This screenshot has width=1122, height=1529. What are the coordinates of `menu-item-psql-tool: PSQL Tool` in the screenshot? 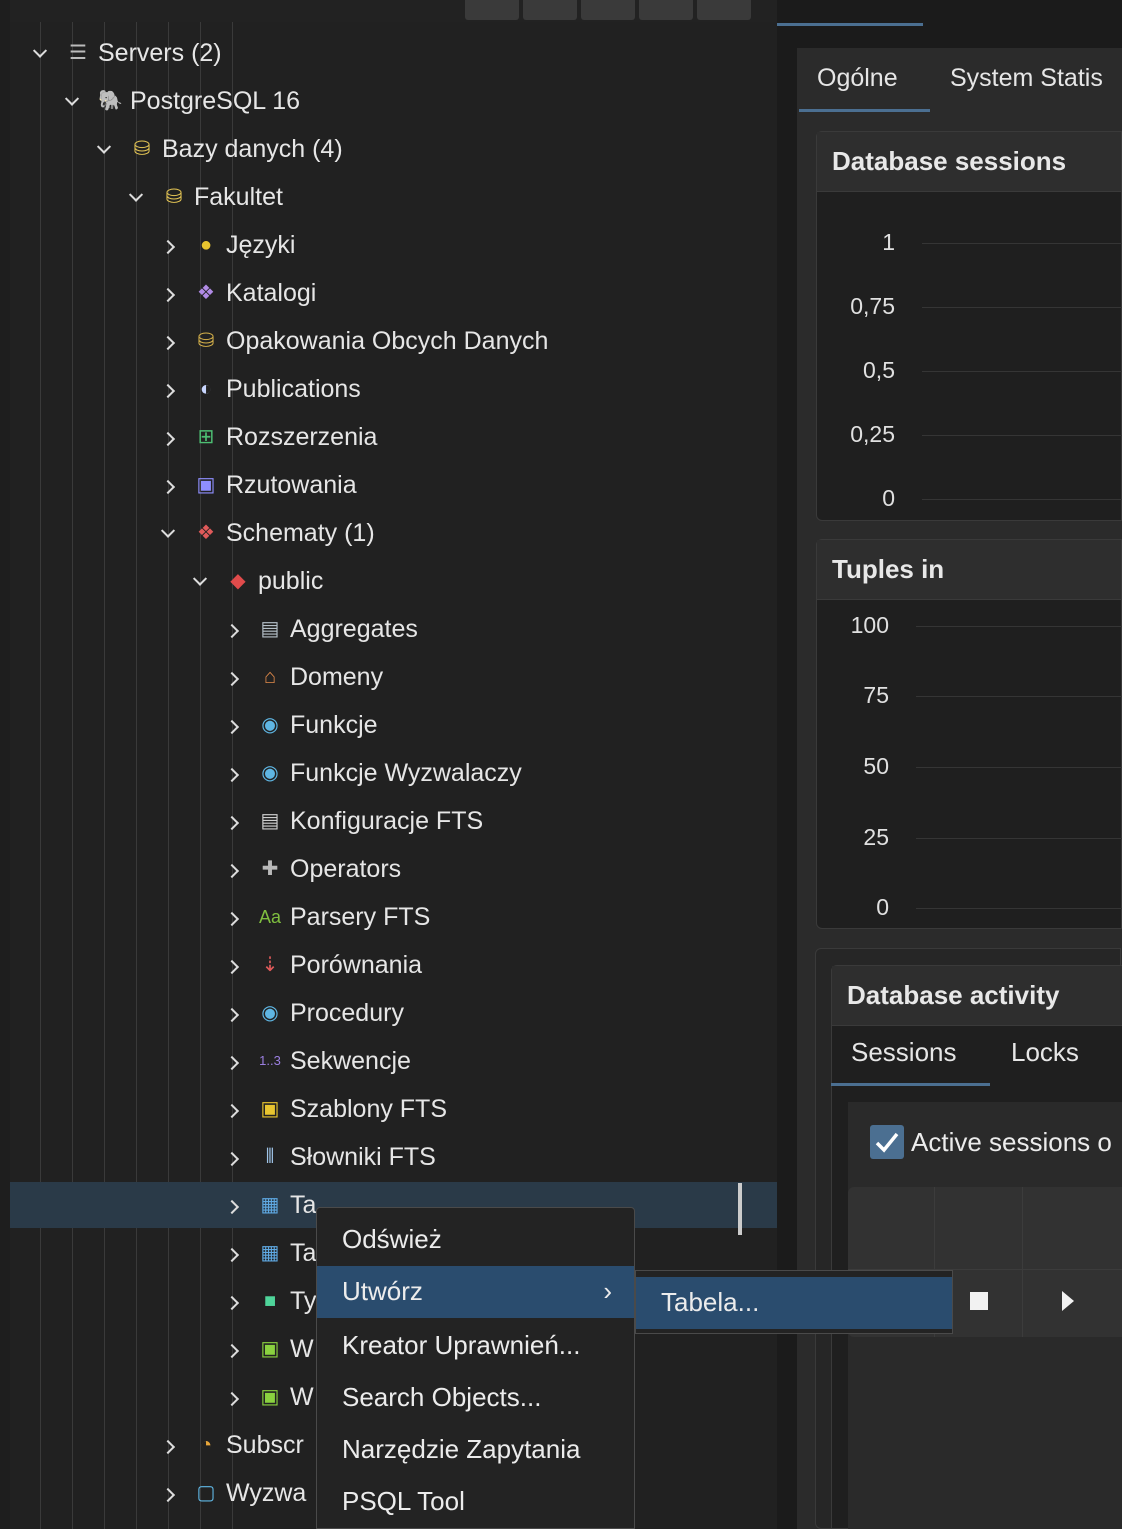 It's located at (475, 1502).